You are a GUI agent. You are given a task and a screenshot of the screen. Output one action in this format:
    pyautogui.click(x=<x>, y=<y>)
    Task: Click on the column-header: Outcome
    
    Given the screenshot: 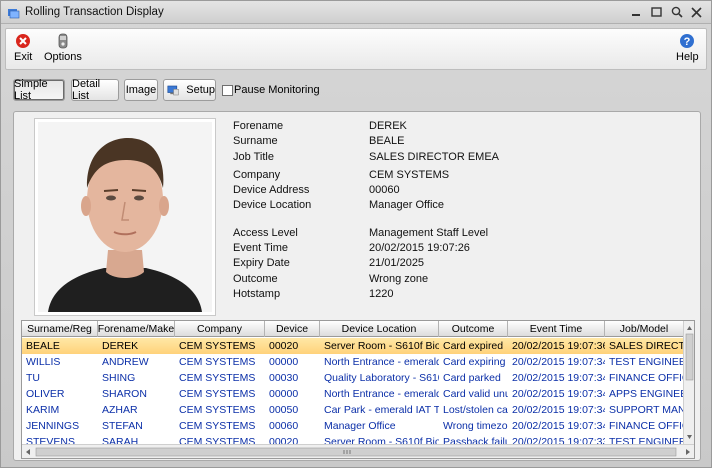 What is the action you would take?
    pyautogui.click(x=473, y=329)
    